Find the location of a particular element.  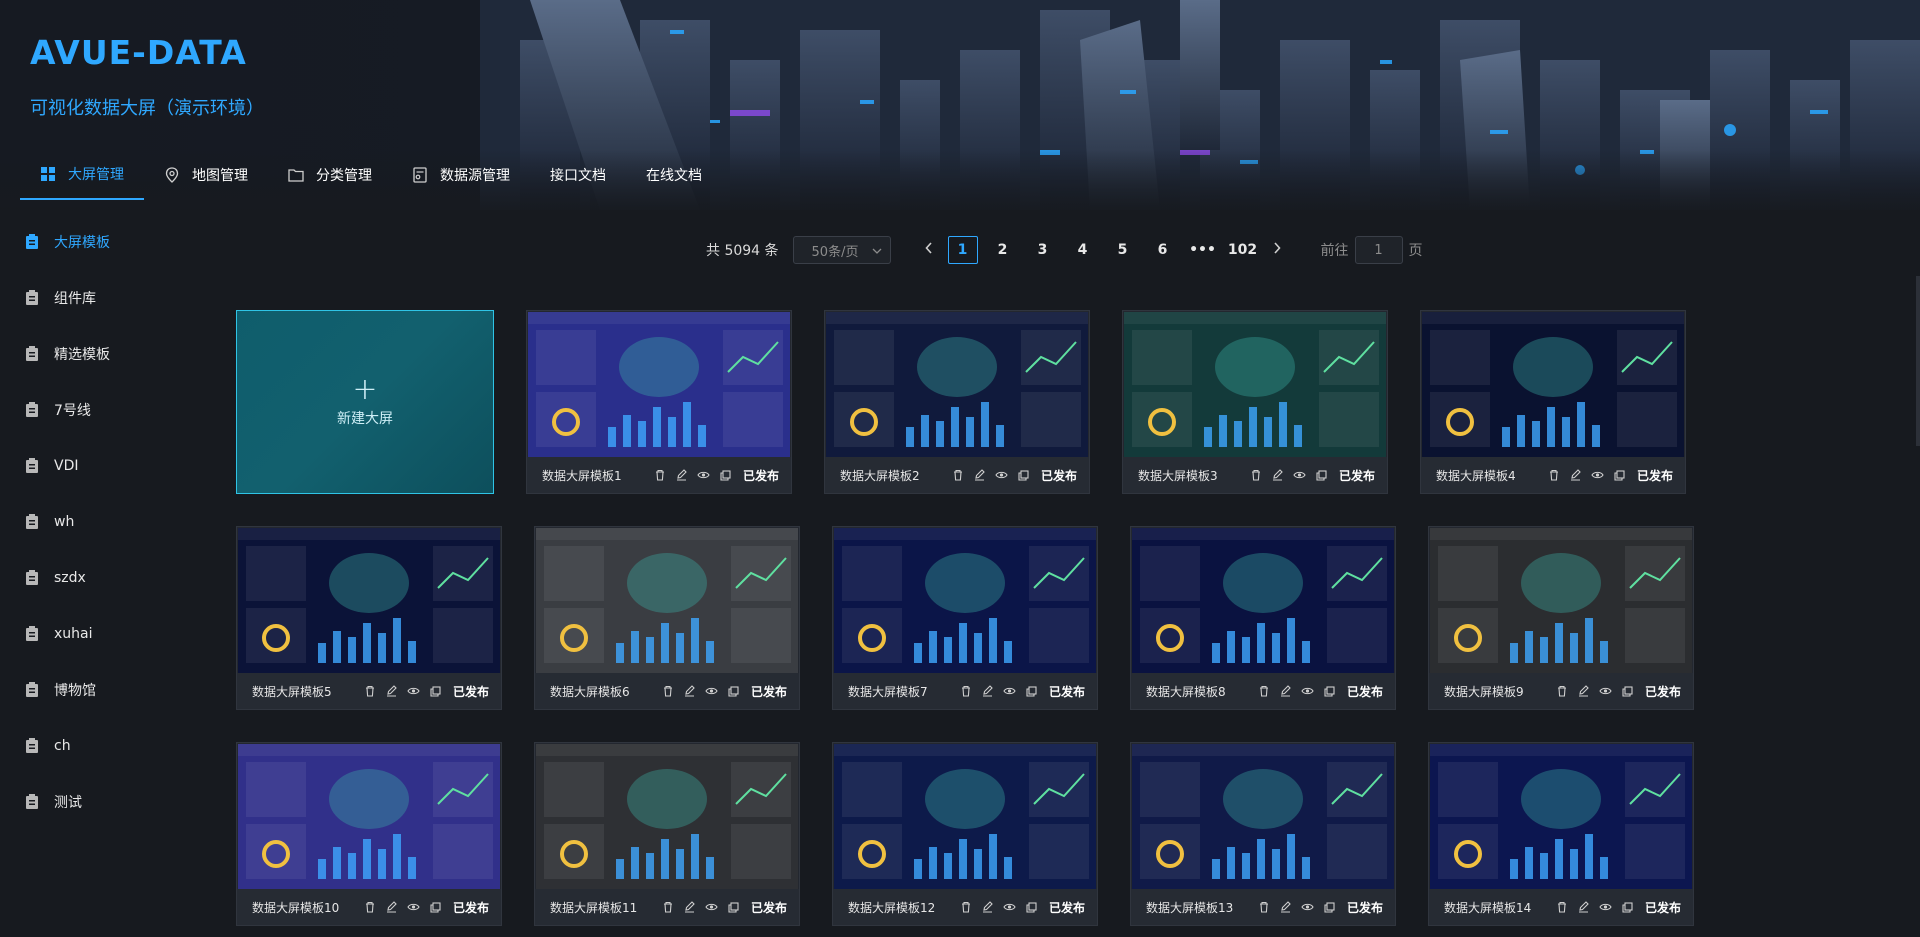

page-number: 2 is located at coordinates (1003, 250).